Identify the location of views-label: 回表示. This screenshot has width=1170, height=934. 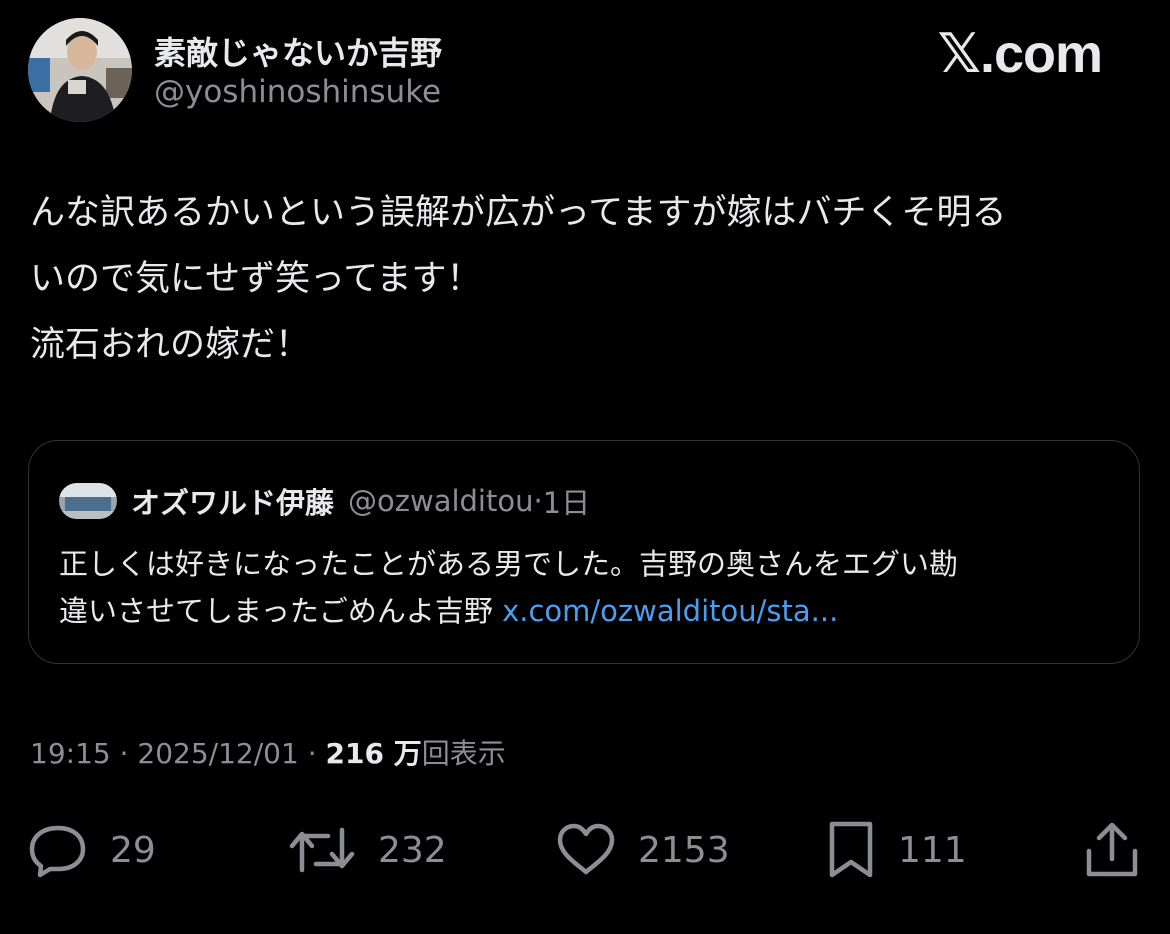
(463, 753).